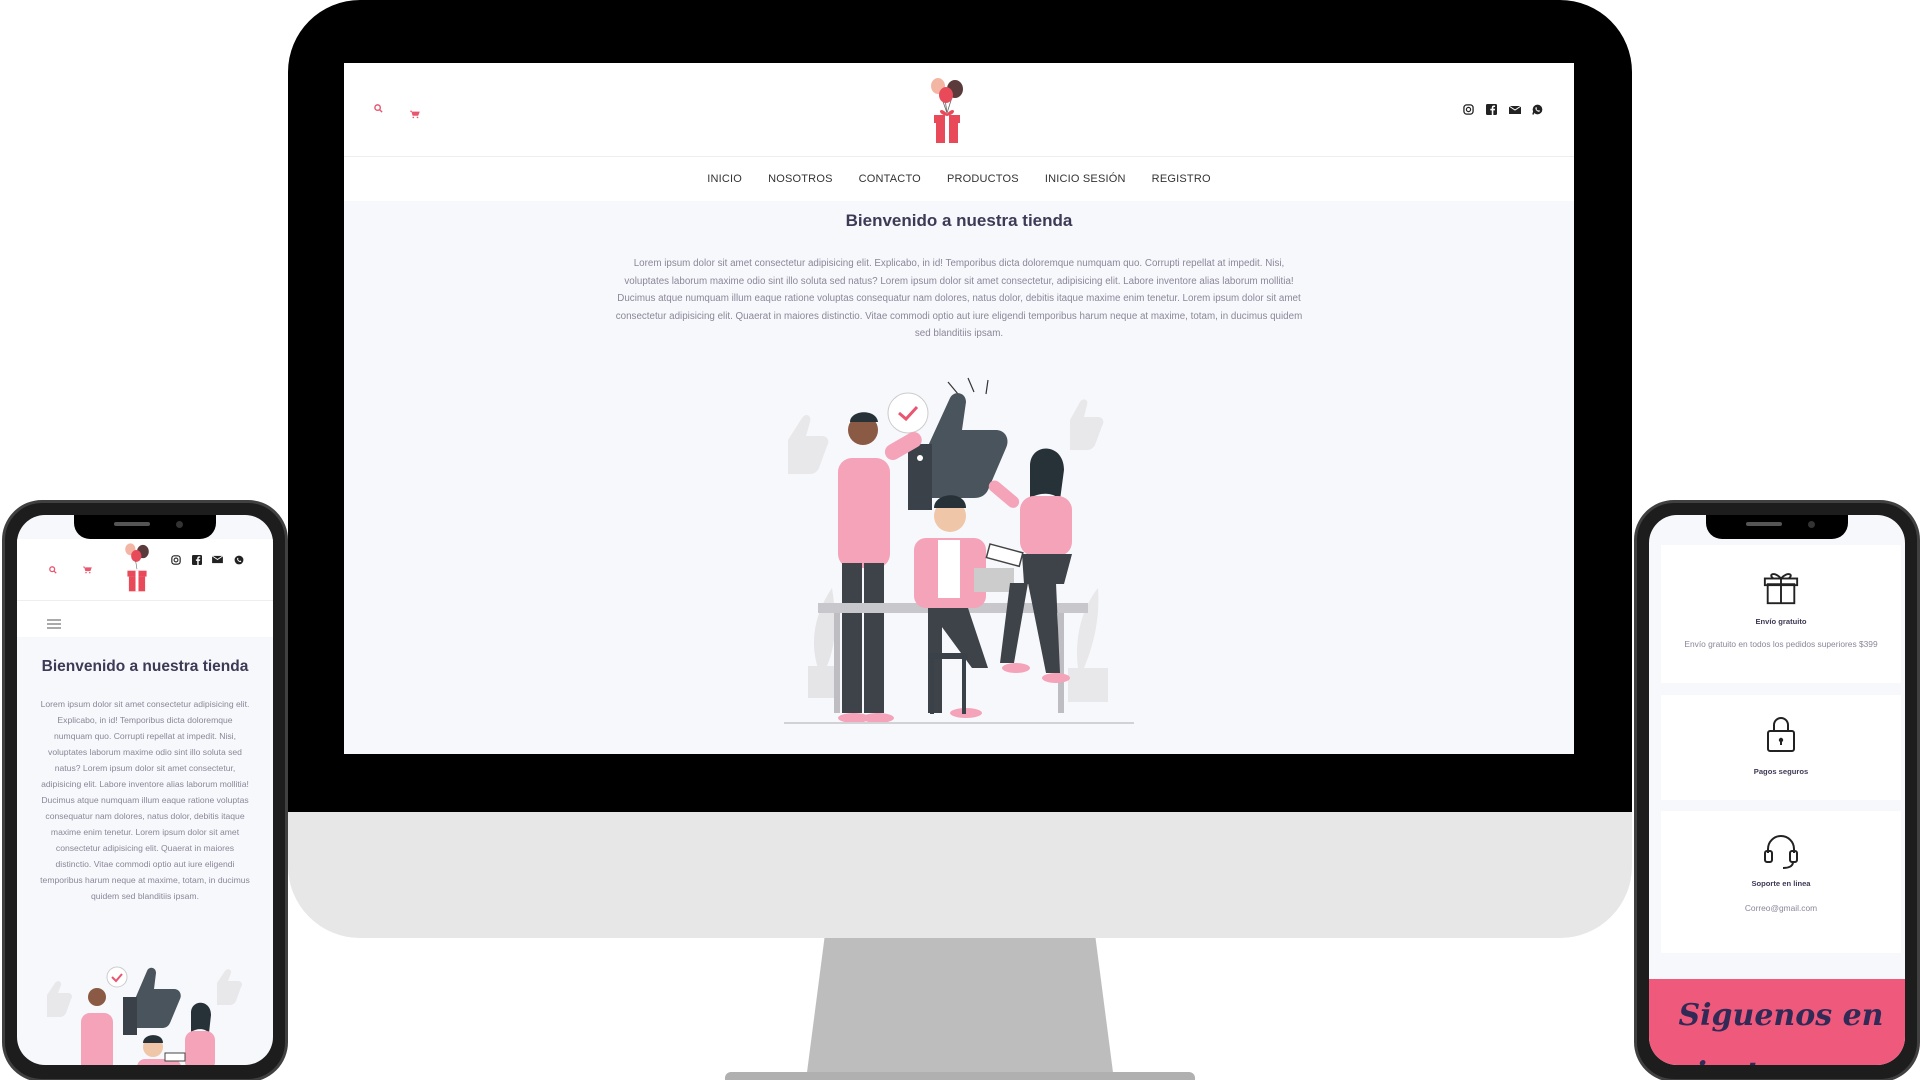 The width and height of the screenshot is (1920, 1080). What do you see at coordinates (1781, 908) in the screenshot?
I see `feature-desc: Correo@gmail.com` at bounding box center [1781, 908].